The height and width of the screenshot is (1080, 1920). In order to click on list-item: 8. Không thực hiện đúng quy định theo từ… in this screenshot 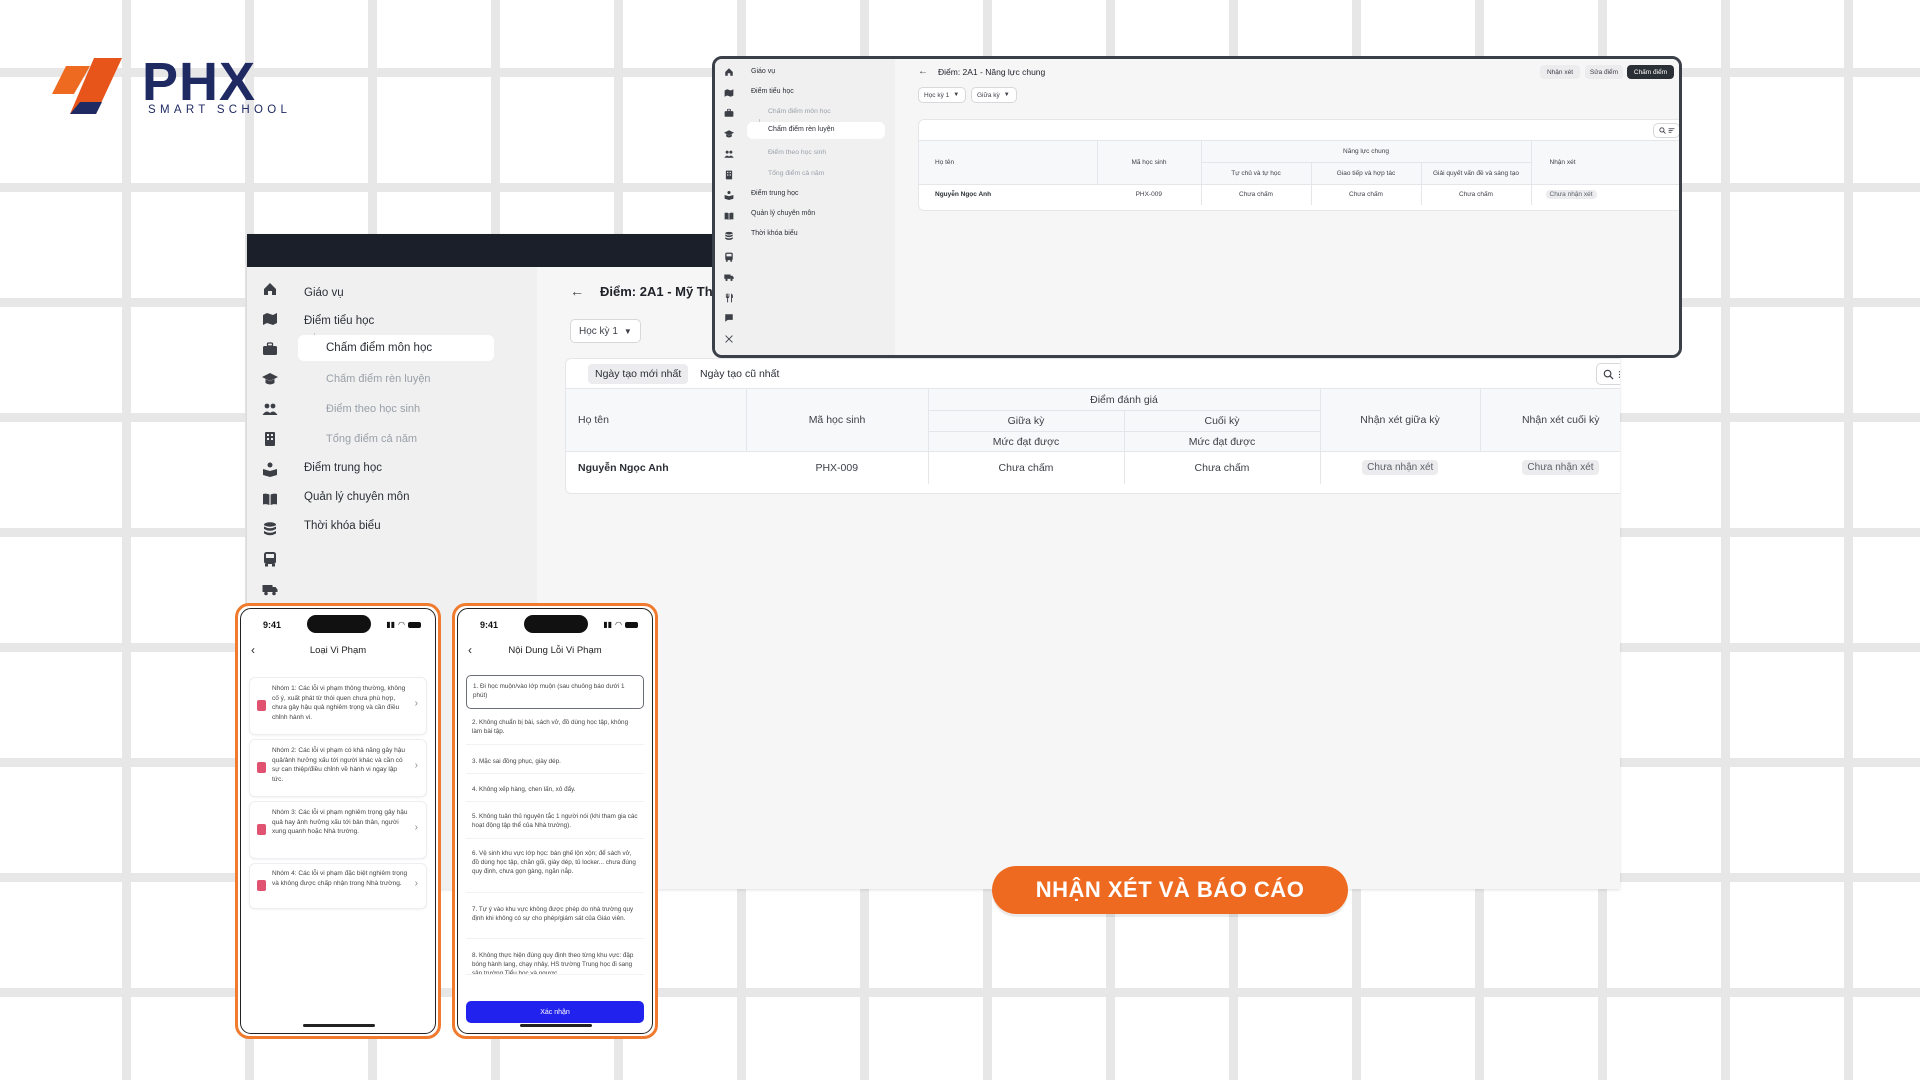, I will do `click(555, 961)`.